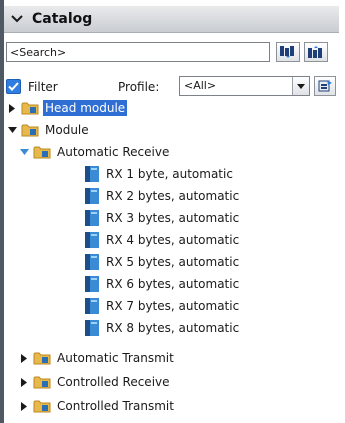 The height and width of the screenshot is (423, 345). I want to click on filter-checkbox, so click(13, 86).